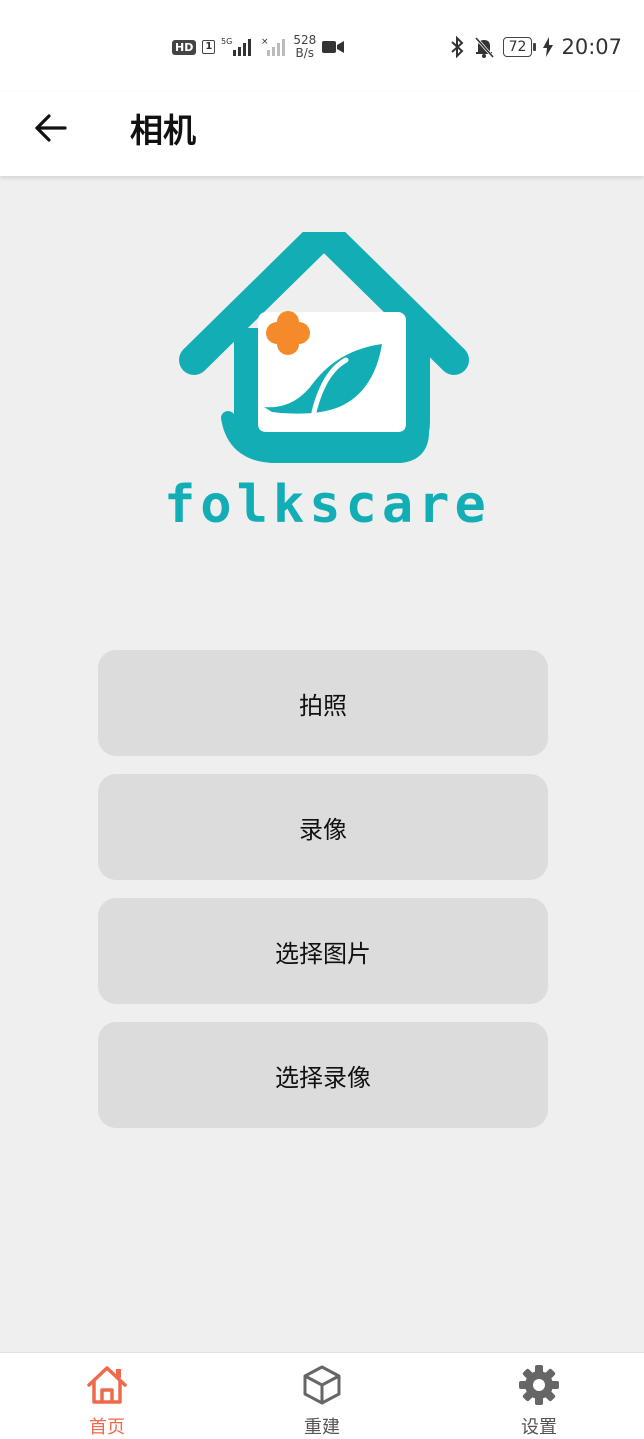 Image resolution: width=644 pixels, height=1439 pixels. What do you see at coordinates (322, 1385) in the screenshot?
I see `cube-icon` at bounding box center [322, 1385].